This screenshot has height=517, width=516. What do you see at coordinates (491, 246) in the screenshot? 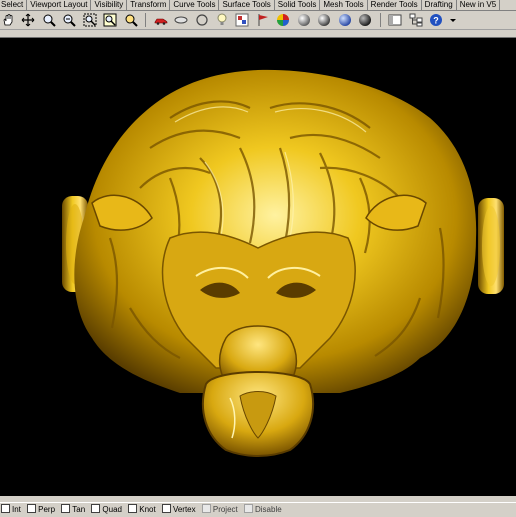
I see `ring-shank-right` at bounding box center [491, 246].